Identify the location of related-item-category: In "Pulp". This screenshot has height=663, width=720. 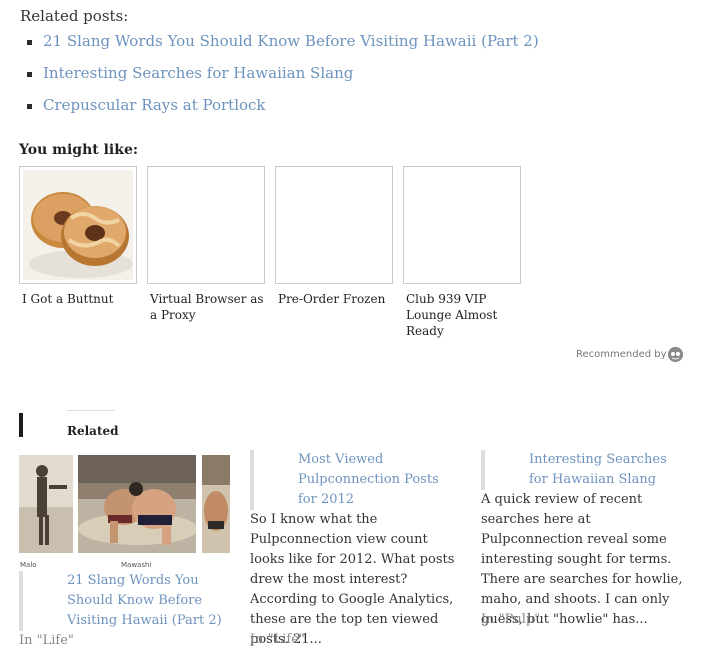
(511, 619).